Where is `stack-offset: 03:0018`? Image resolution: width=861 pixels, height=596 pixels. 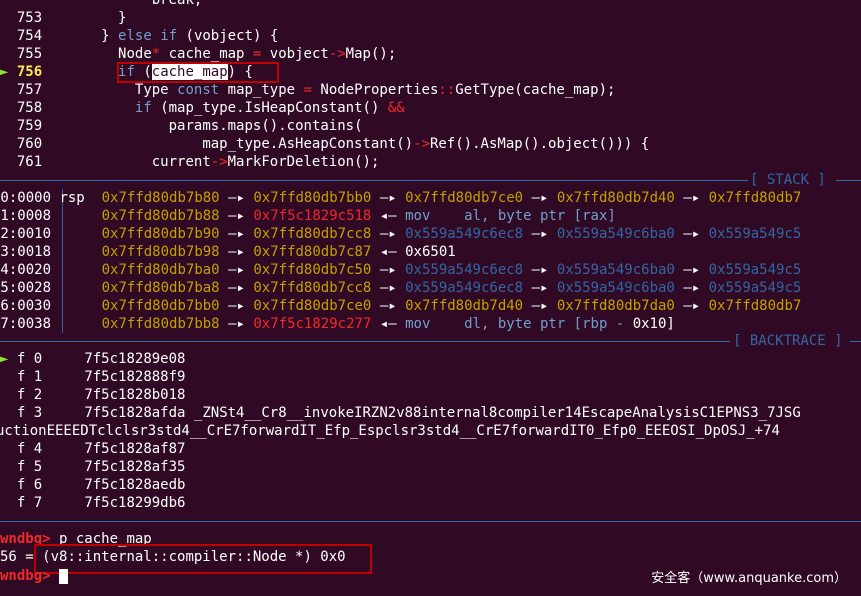 stack-offset: 03:0018 is located at coordinates (26, 252).